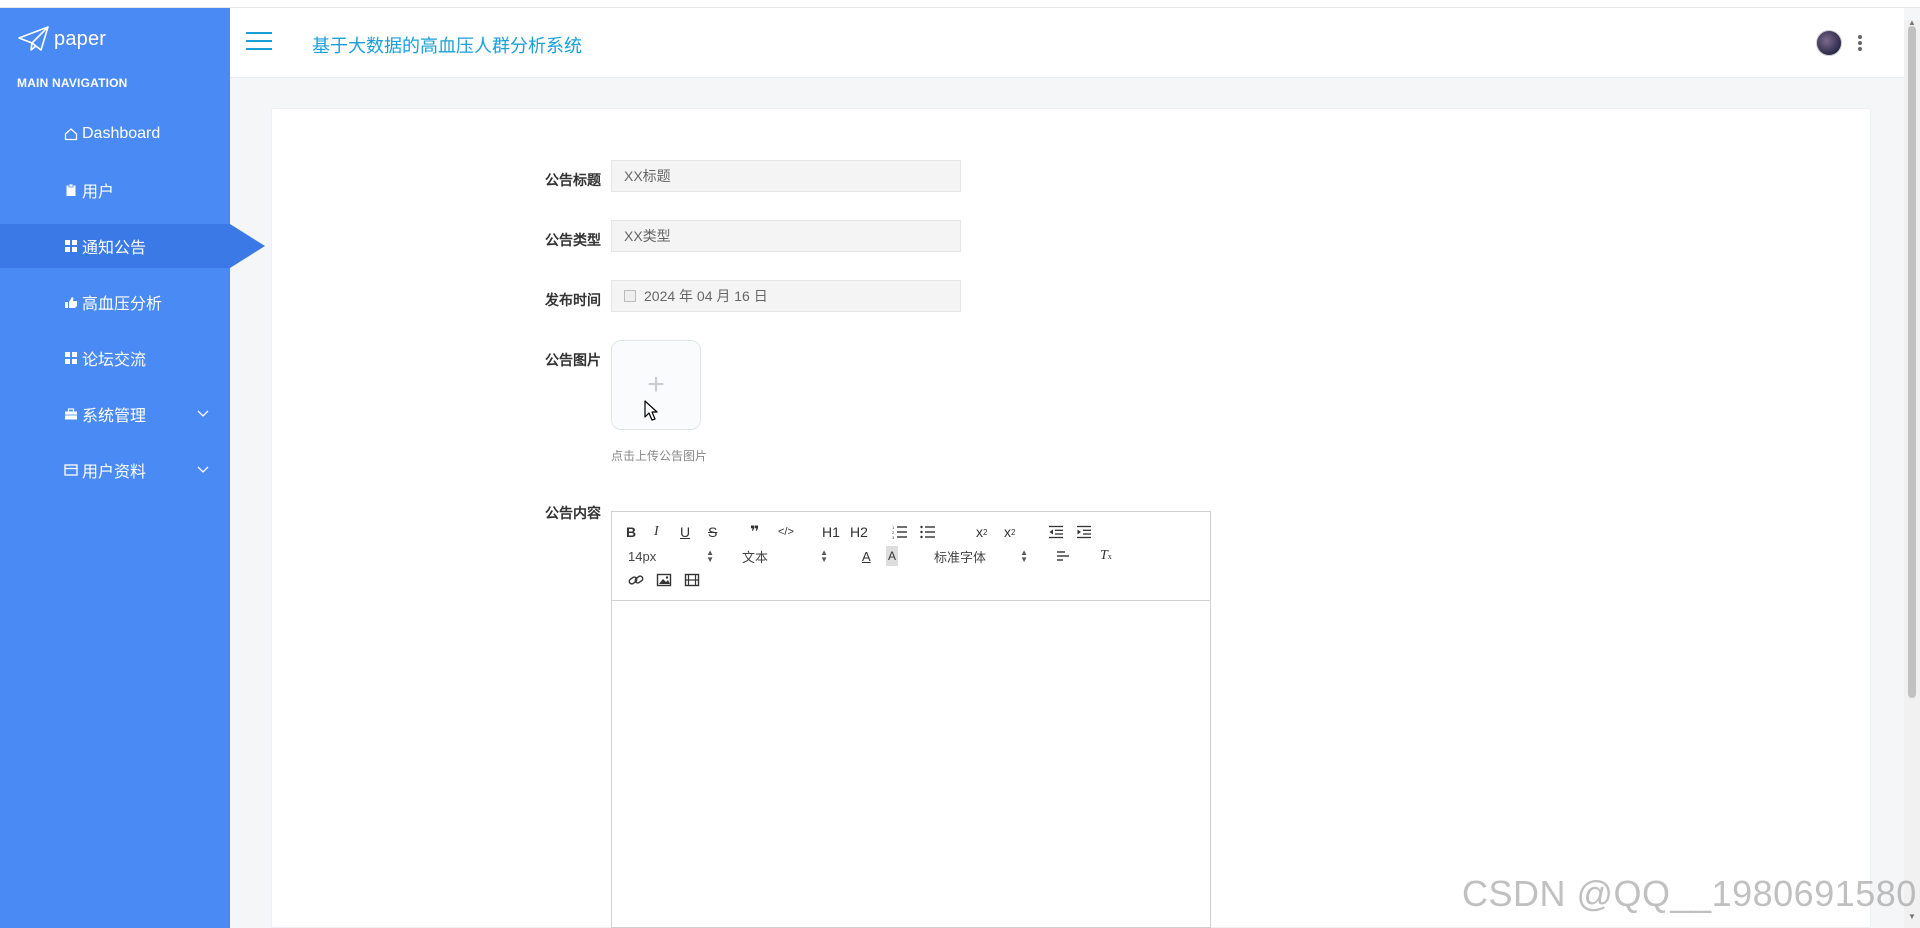  What do you see at coordinates (71, 134) in the screenshot?
I see `home-icon` at bounding box center [71, 134].